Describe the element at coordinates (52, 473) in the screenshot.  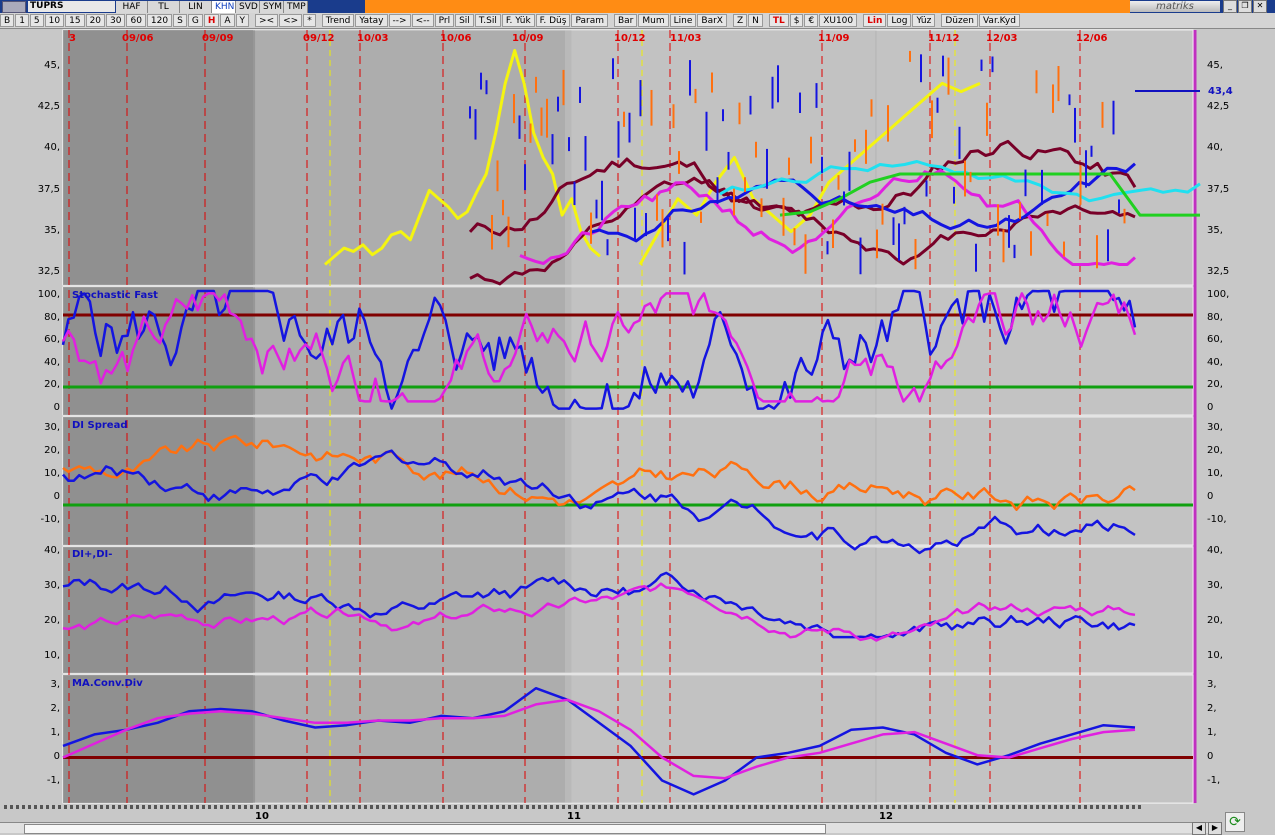
I see `spread-tick-left: 10,` at that location.